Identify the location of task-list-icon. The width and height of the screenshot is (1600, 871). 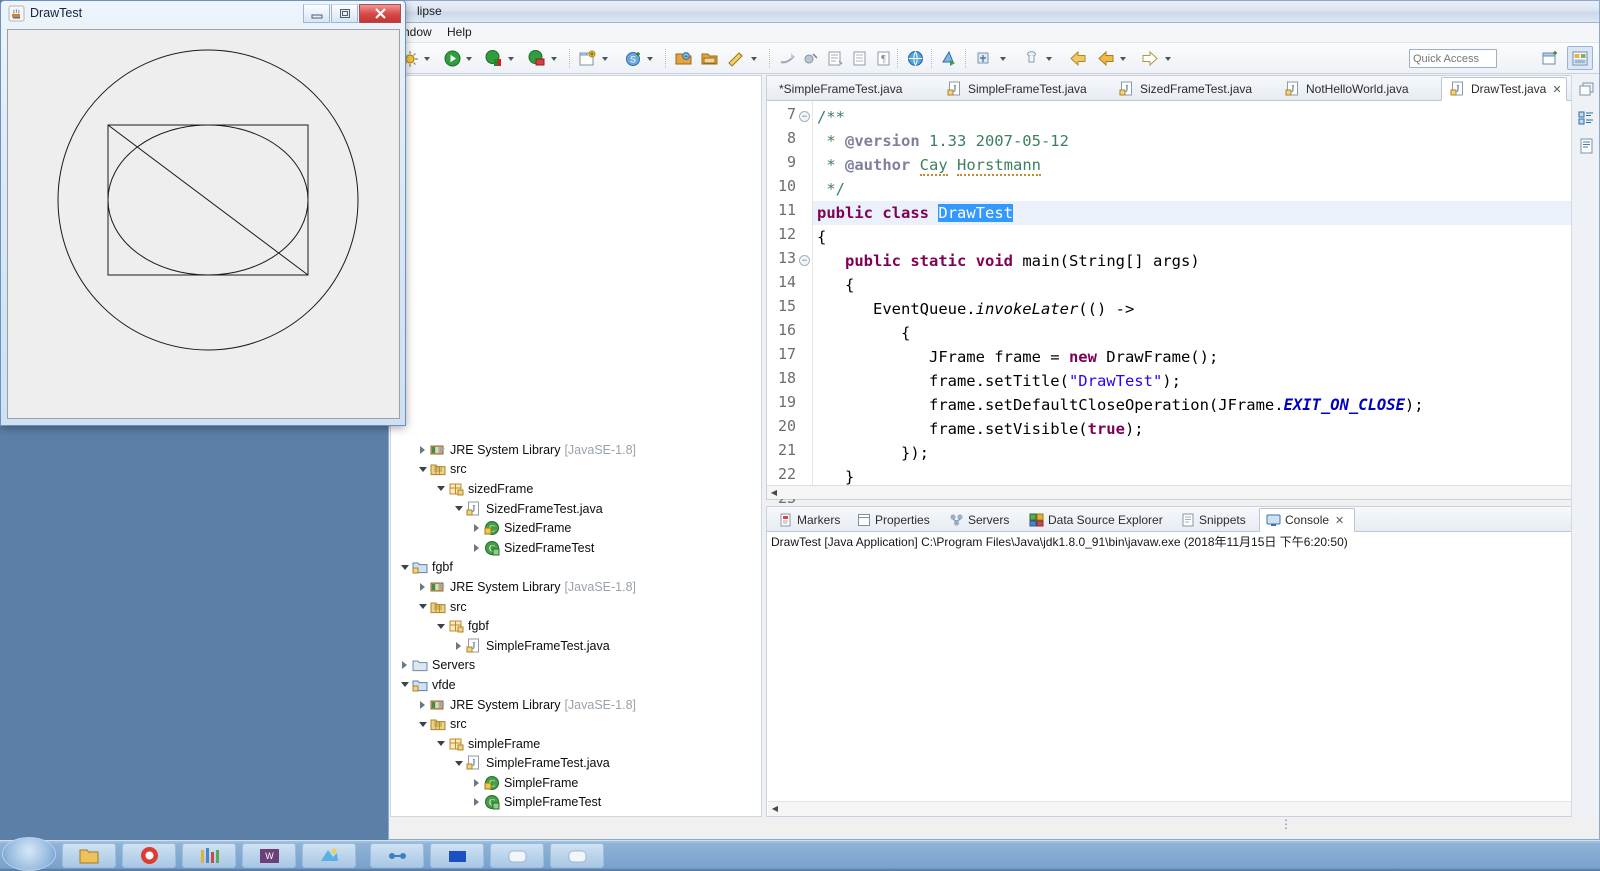
(1586, 146).